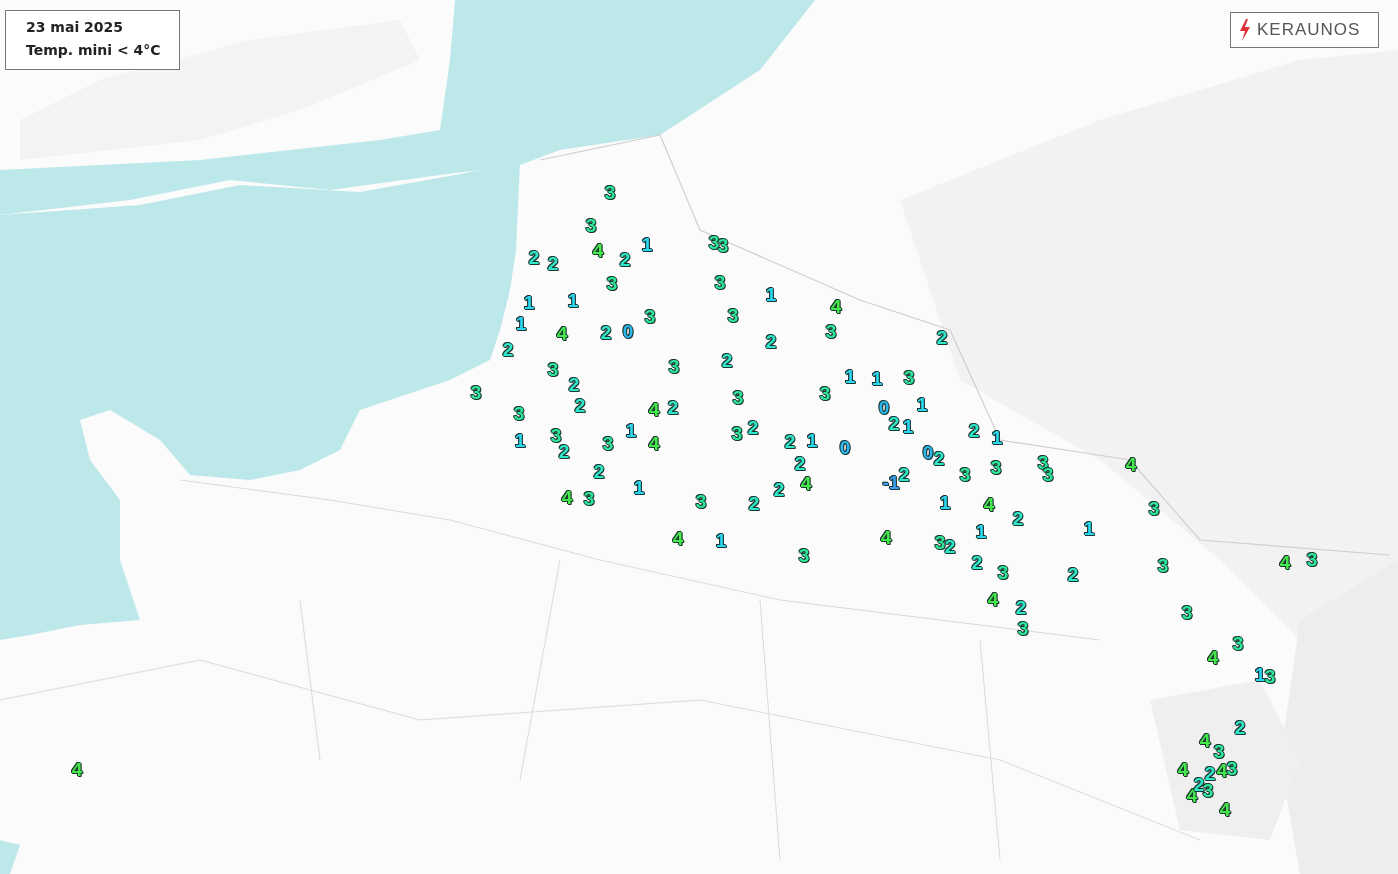  What do you see at coordinates (75, 27) in the screenshot?
I see `date-label: 23 mai 2025` at bounding box center [75, 27].